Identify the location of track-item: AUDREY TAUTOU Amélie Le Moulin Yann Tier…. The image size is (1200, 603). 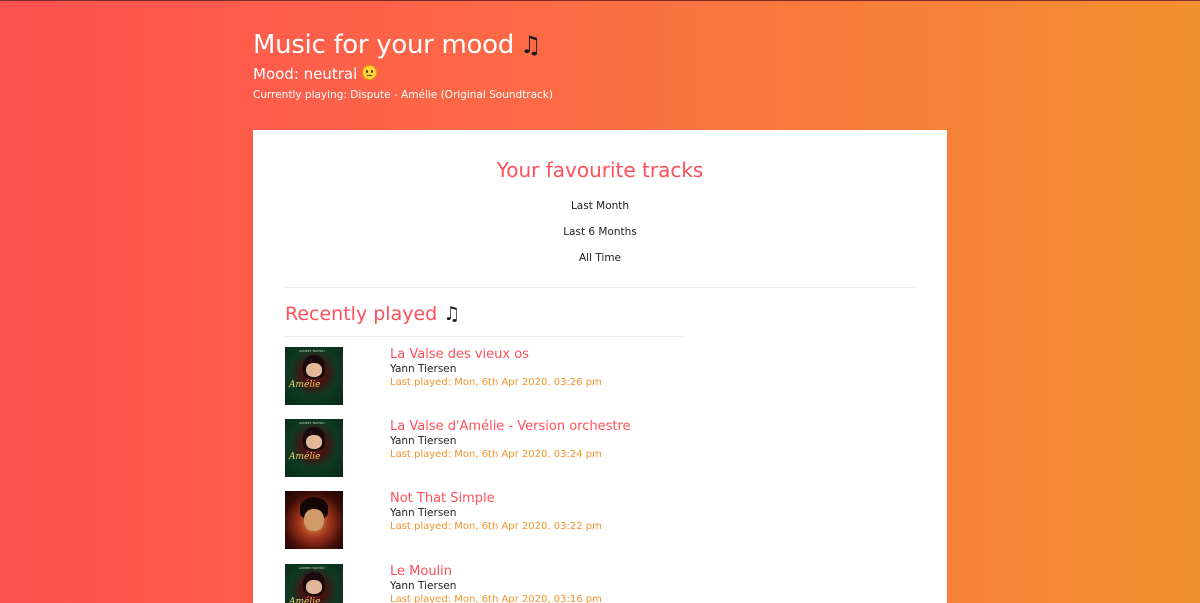
(585, 583).